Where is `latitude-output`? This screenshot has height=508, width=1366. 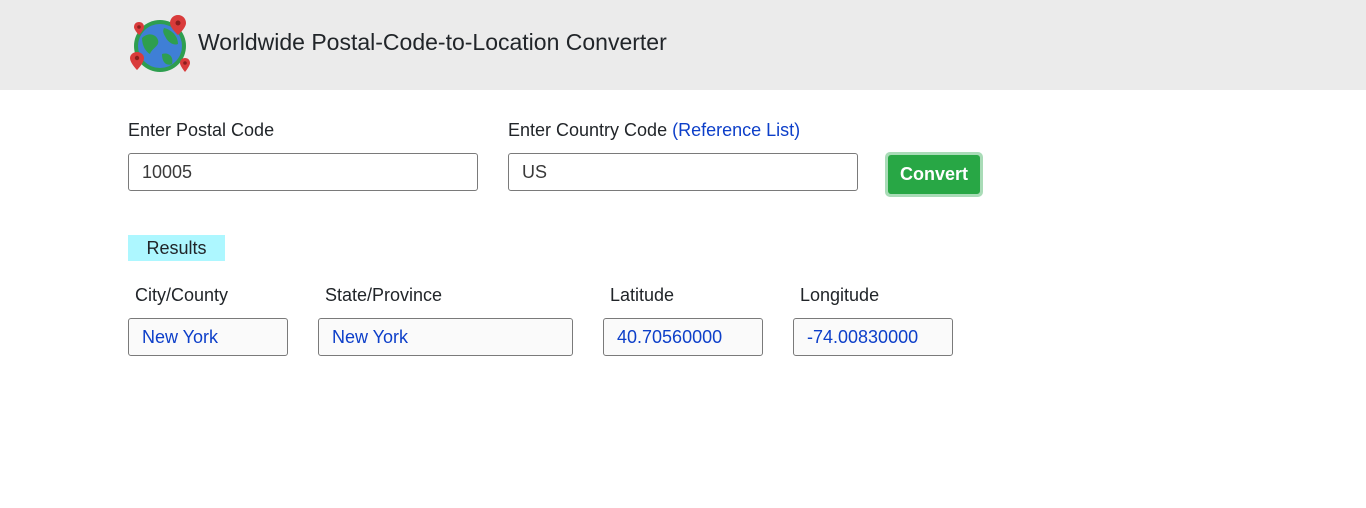
latitude-output is located at coordinates (683, 337).